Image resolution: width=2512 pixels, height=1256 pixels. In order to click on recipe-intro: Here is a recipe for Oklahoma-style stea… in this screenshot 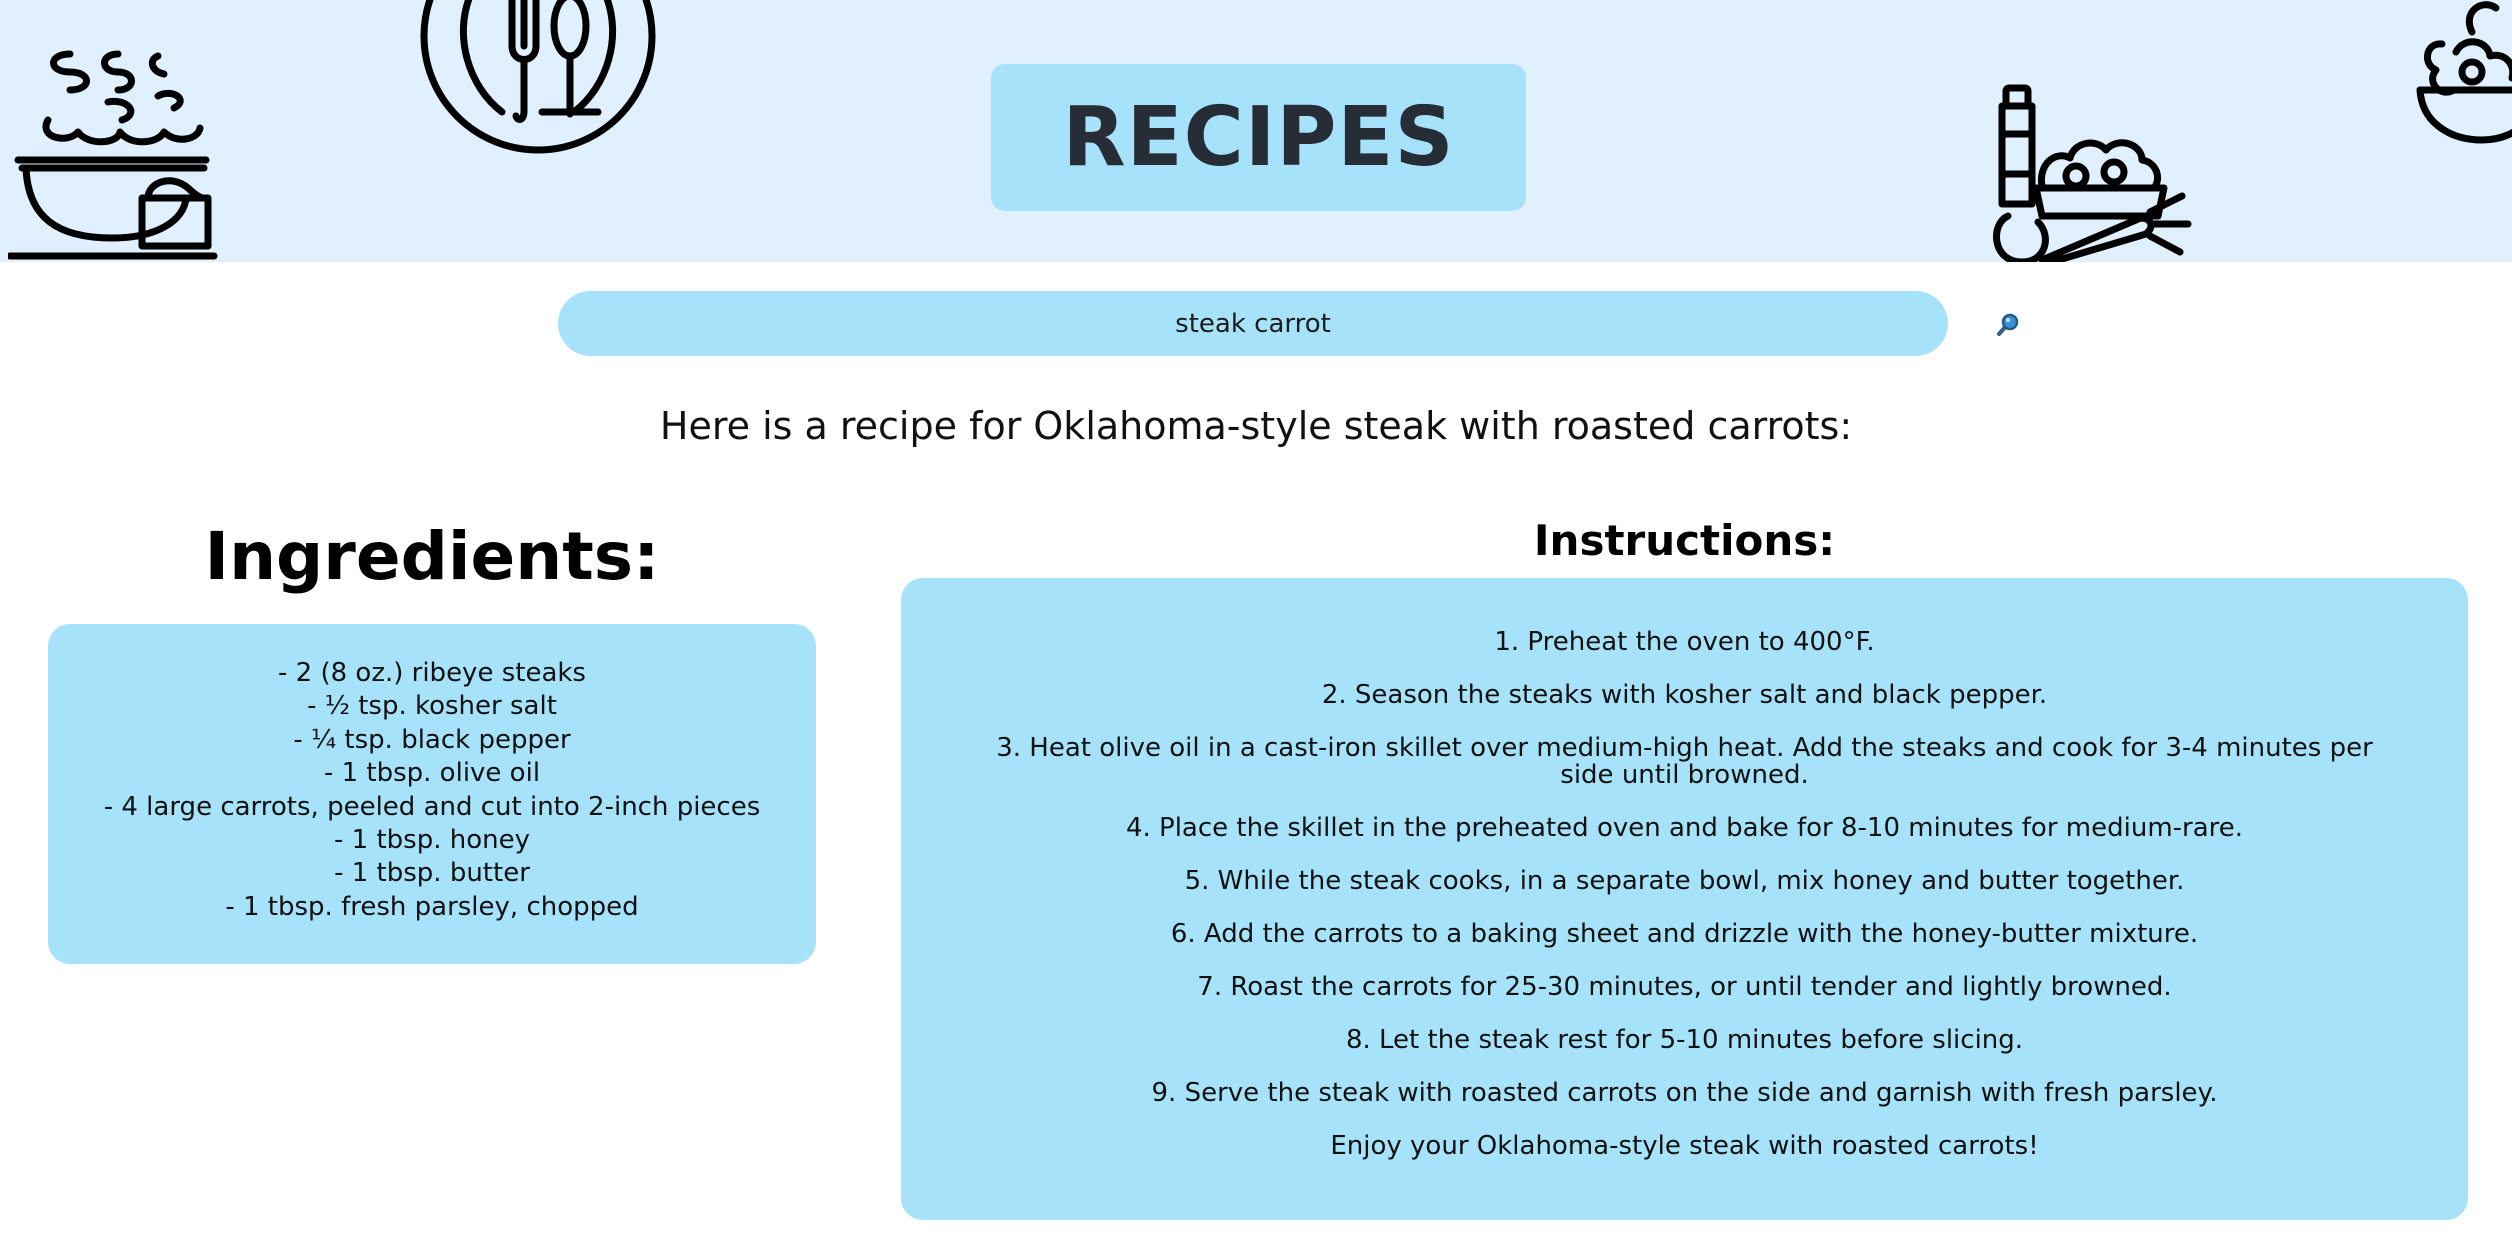, I will do `click(1256, 426)`.